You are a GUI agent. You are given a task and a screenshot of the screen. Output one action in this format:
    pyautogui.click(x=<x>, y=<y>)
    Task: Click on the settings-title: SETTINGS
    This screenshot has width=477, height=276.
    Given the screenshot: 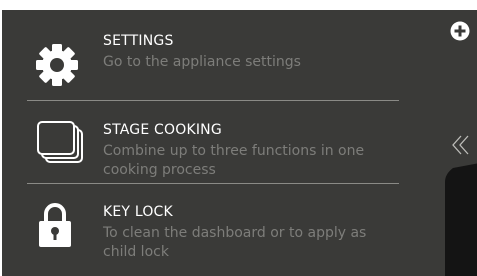 What is the action you would take?
    pyautogui.click(x=138, y=41)
    